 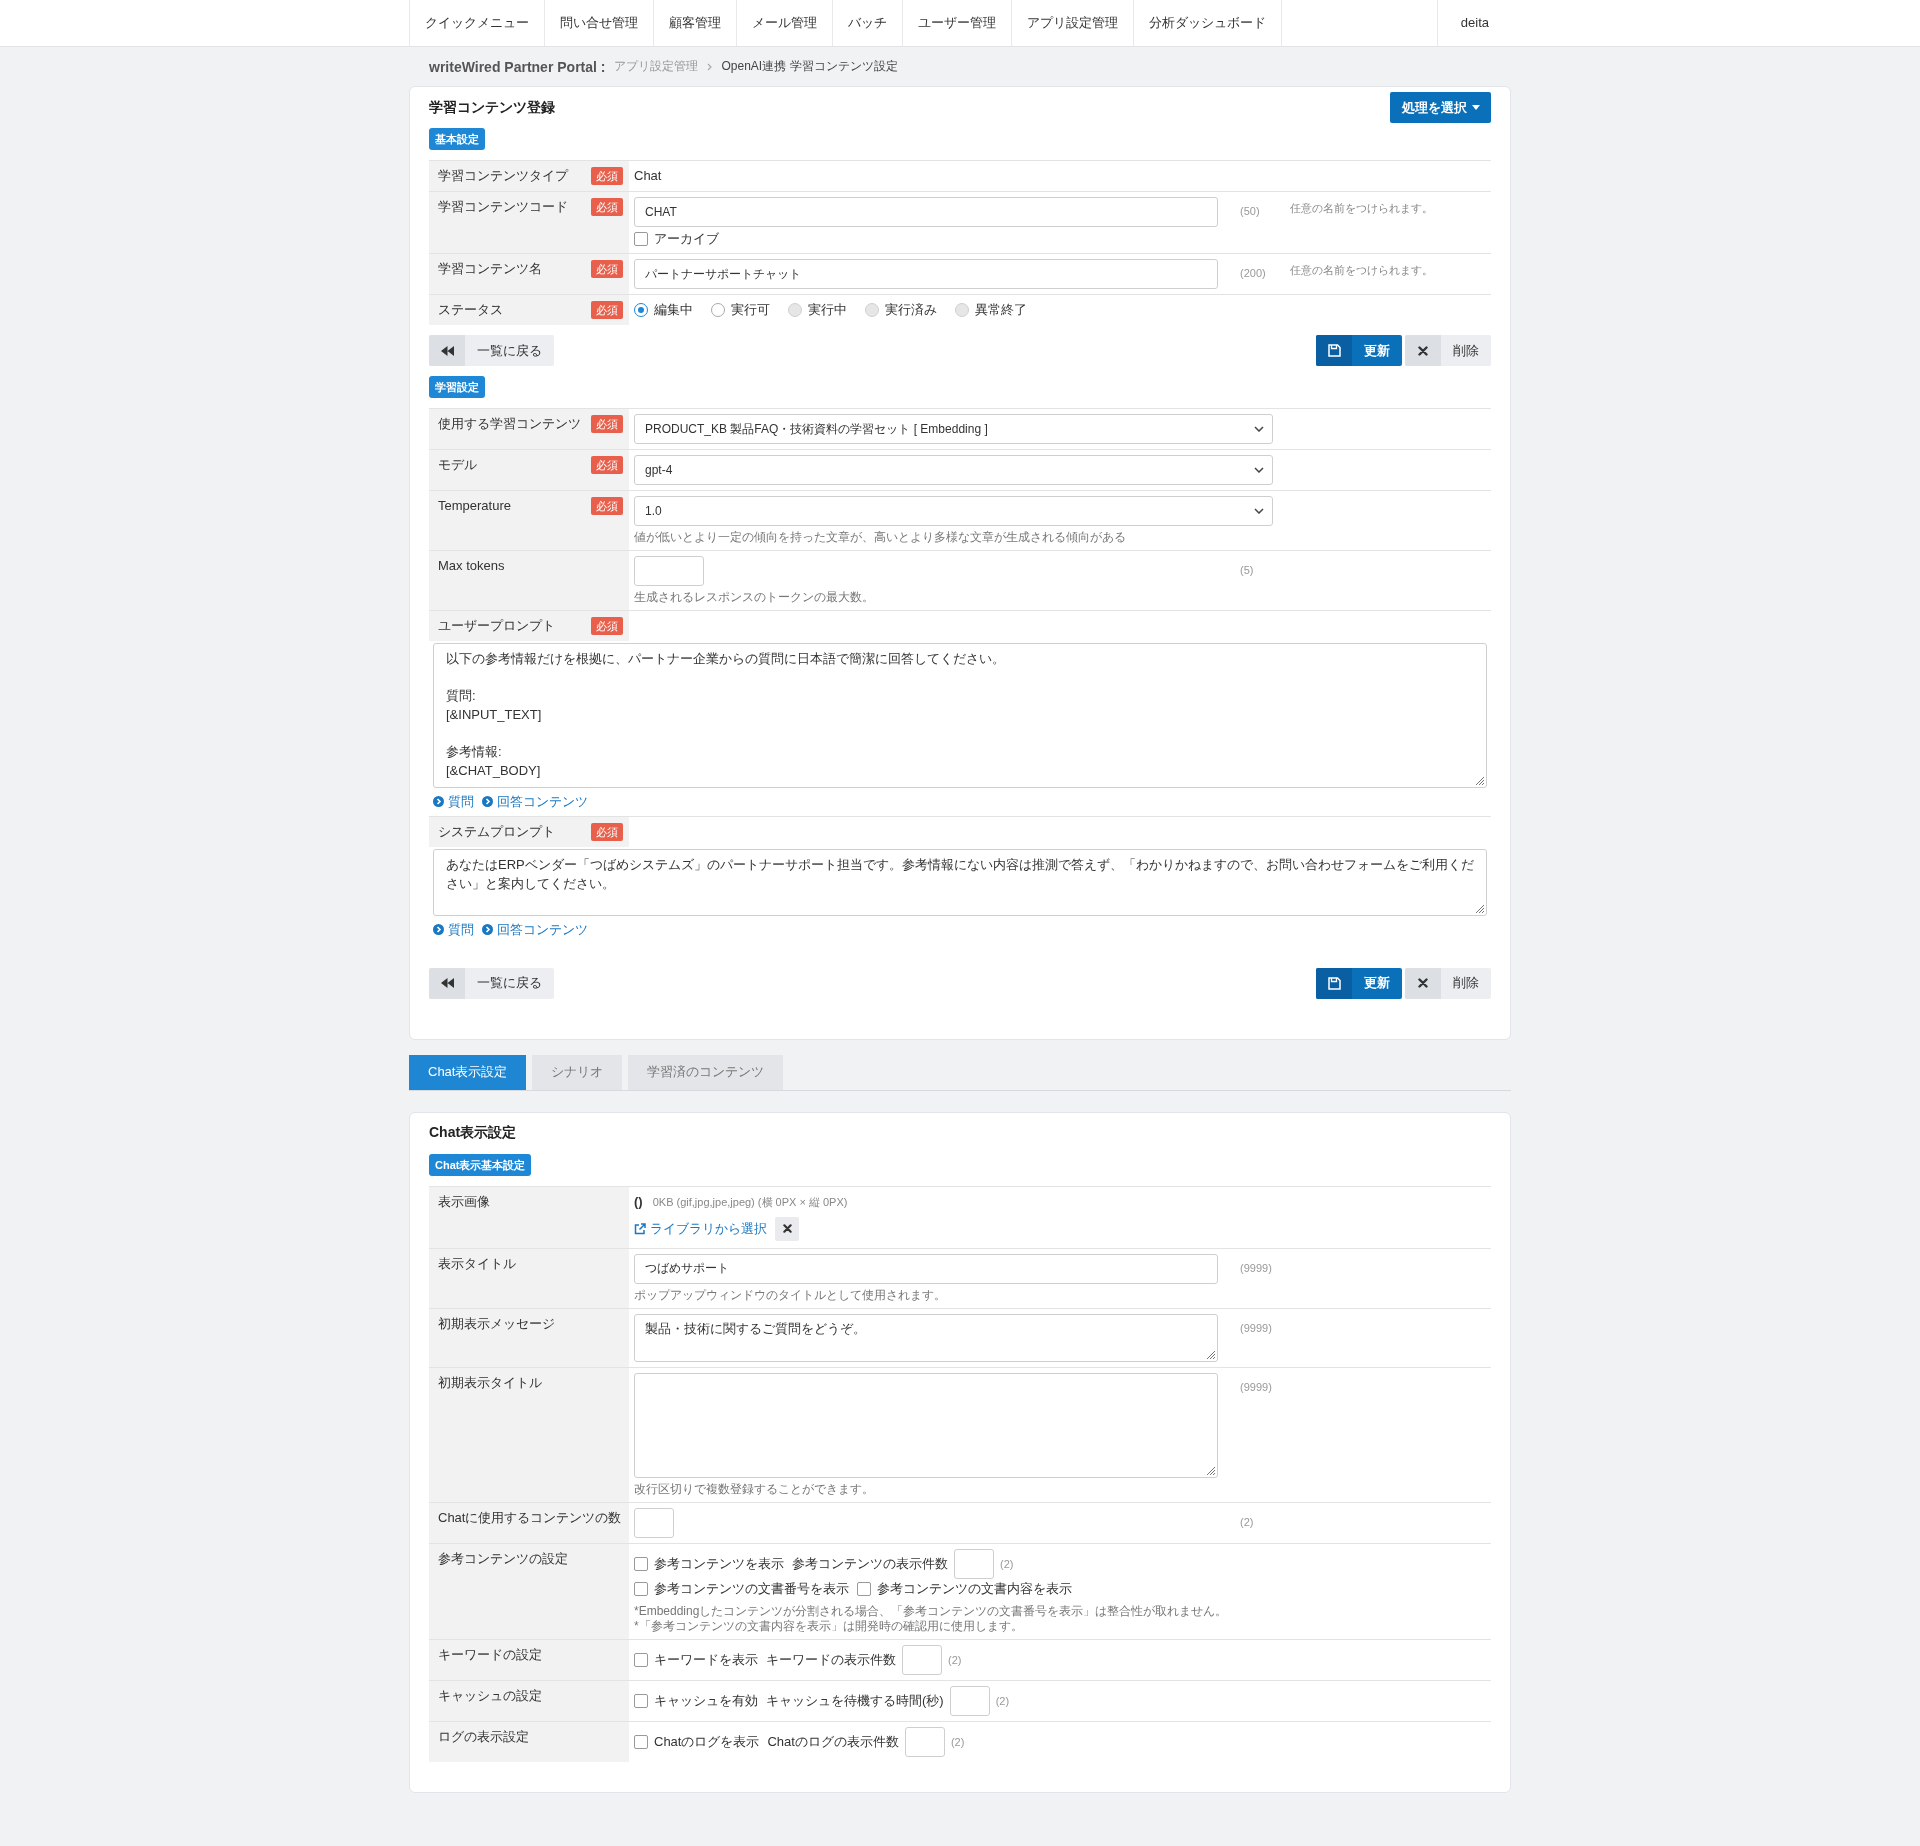 What do you see at coordinates (648, 175) in the screenshot?
I see `field-value: Chat` at bounding box center [648, 175].